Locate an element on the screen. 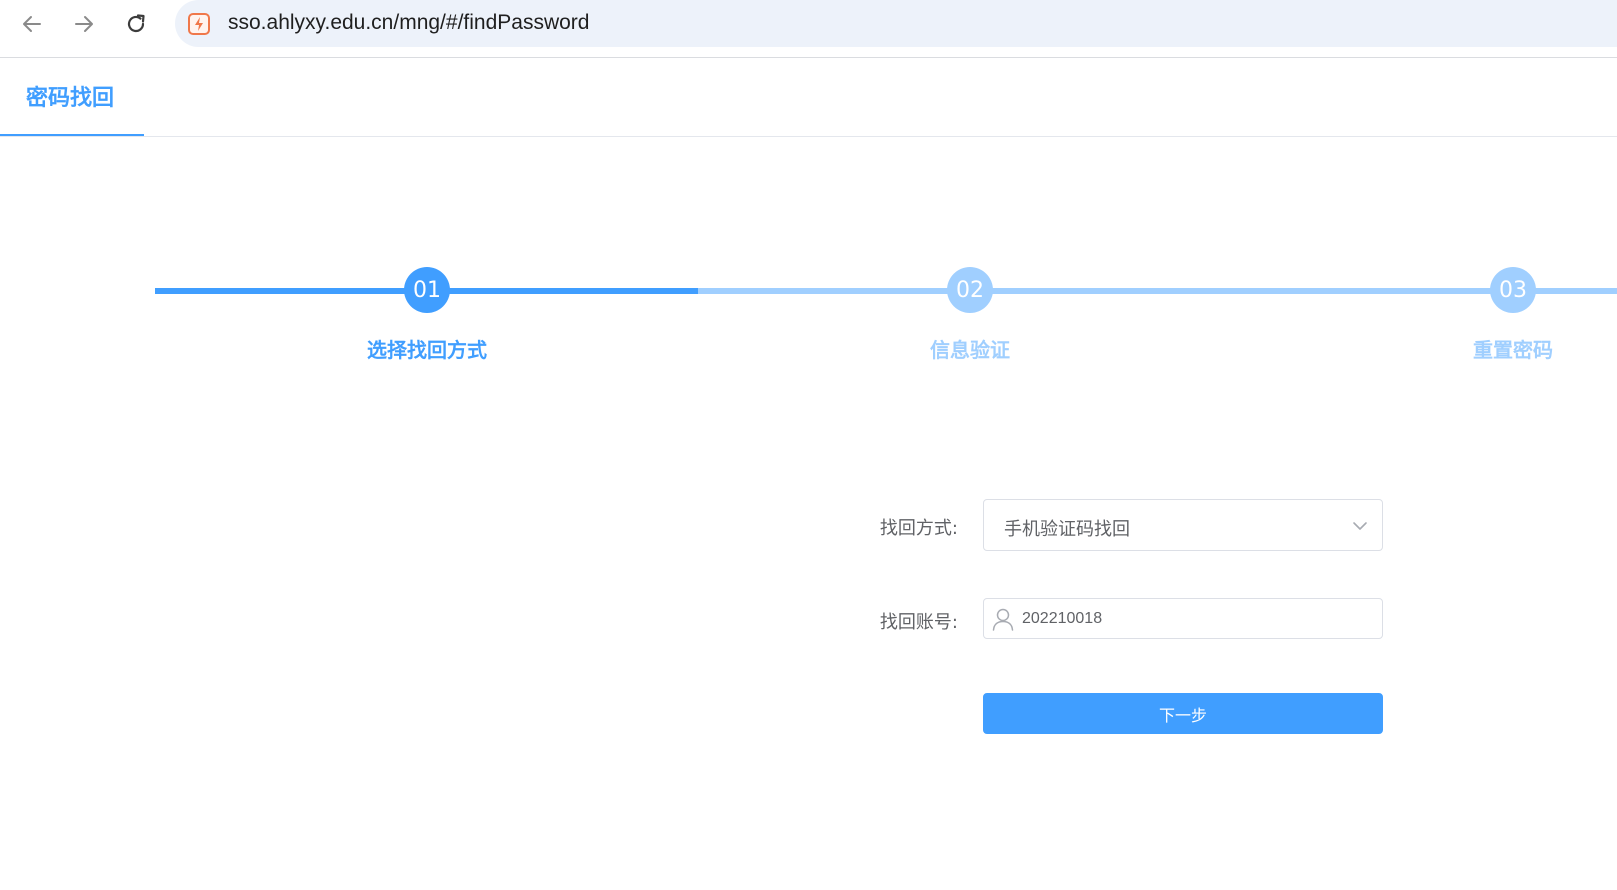  next-button: 下一步 is located at coordinates (1183, 713).